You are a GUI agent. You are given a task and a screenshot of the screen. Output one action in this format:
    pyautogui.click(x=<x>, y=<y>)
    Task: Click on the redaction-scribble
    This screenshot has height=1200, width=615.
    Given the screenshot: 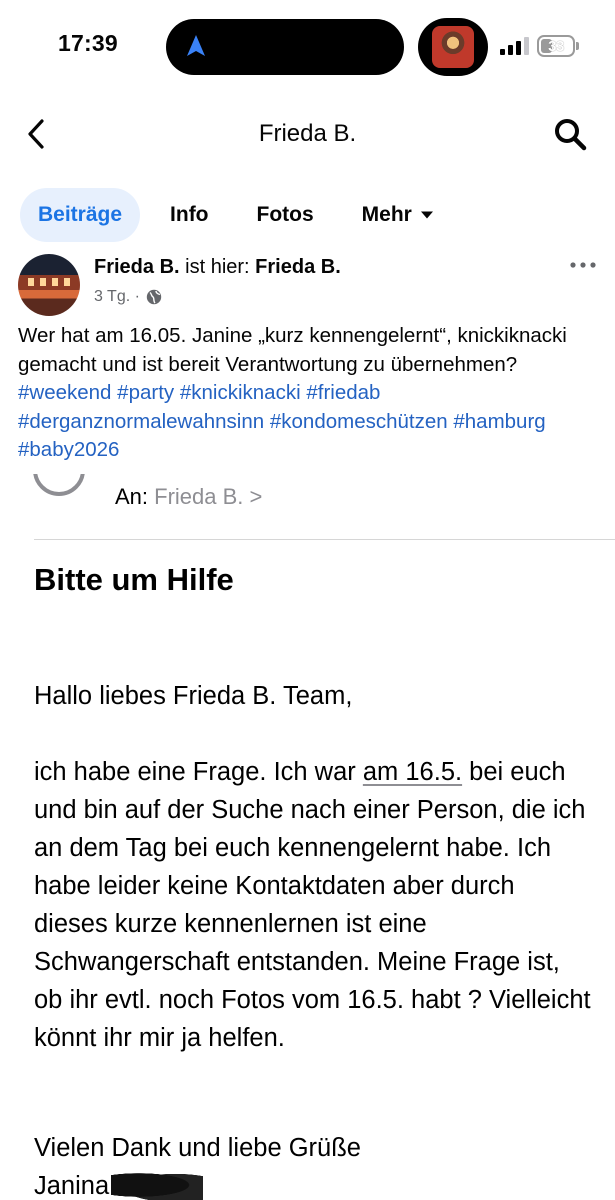 What is the action you would take?
    pyautogui.click(x=157, y=1185)
    